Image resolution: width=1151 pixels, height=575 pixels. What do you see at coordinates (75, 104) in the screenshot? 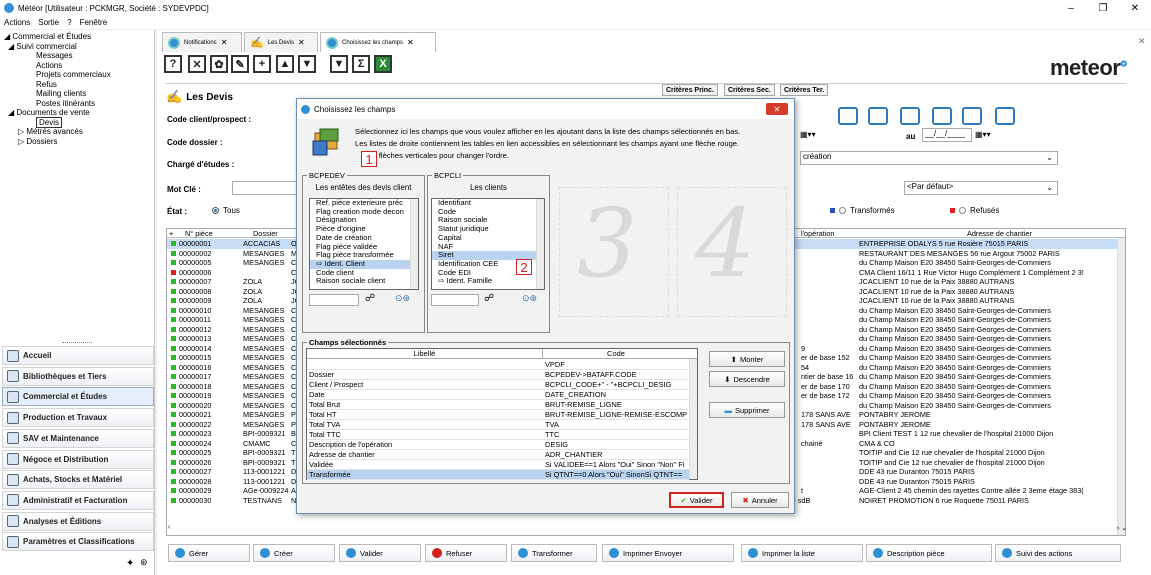
I see `tree-item: Postes itinérants` at bounding box center [75, 104].